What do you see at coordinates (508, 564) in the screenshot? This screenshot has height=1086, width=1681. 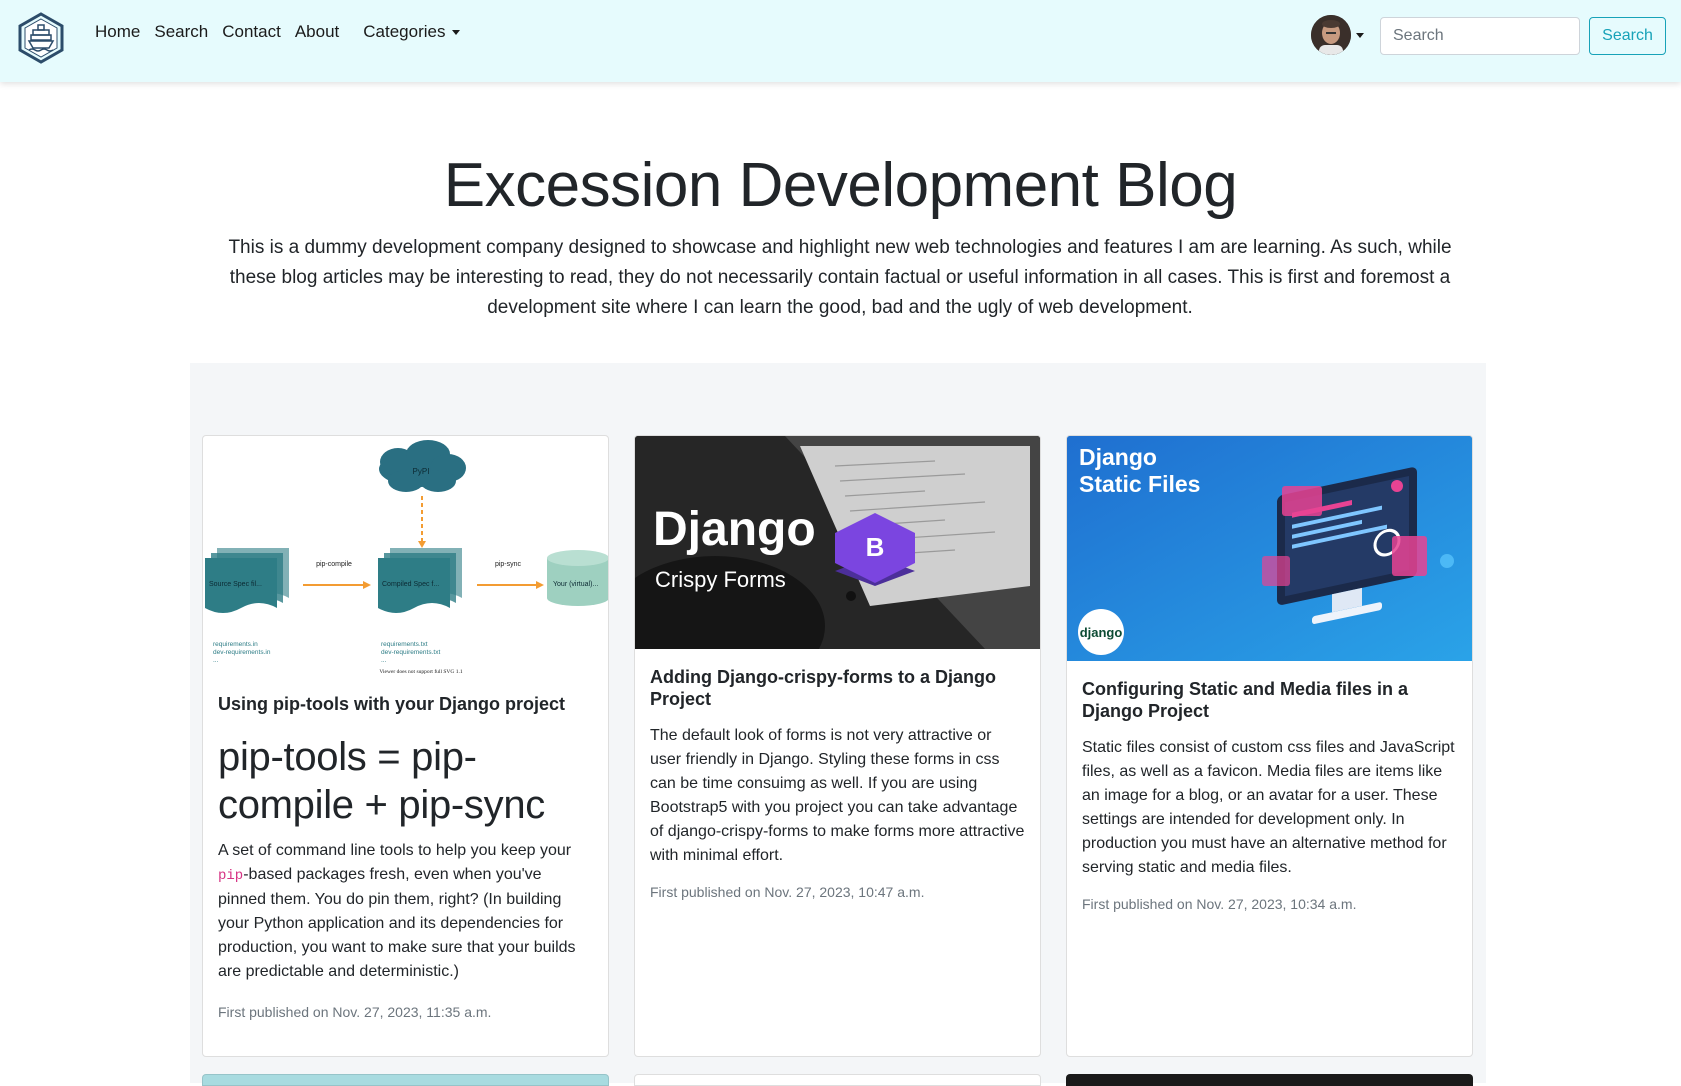 I see `arrow-label: pip-sync` at bounding box center [508, 564].